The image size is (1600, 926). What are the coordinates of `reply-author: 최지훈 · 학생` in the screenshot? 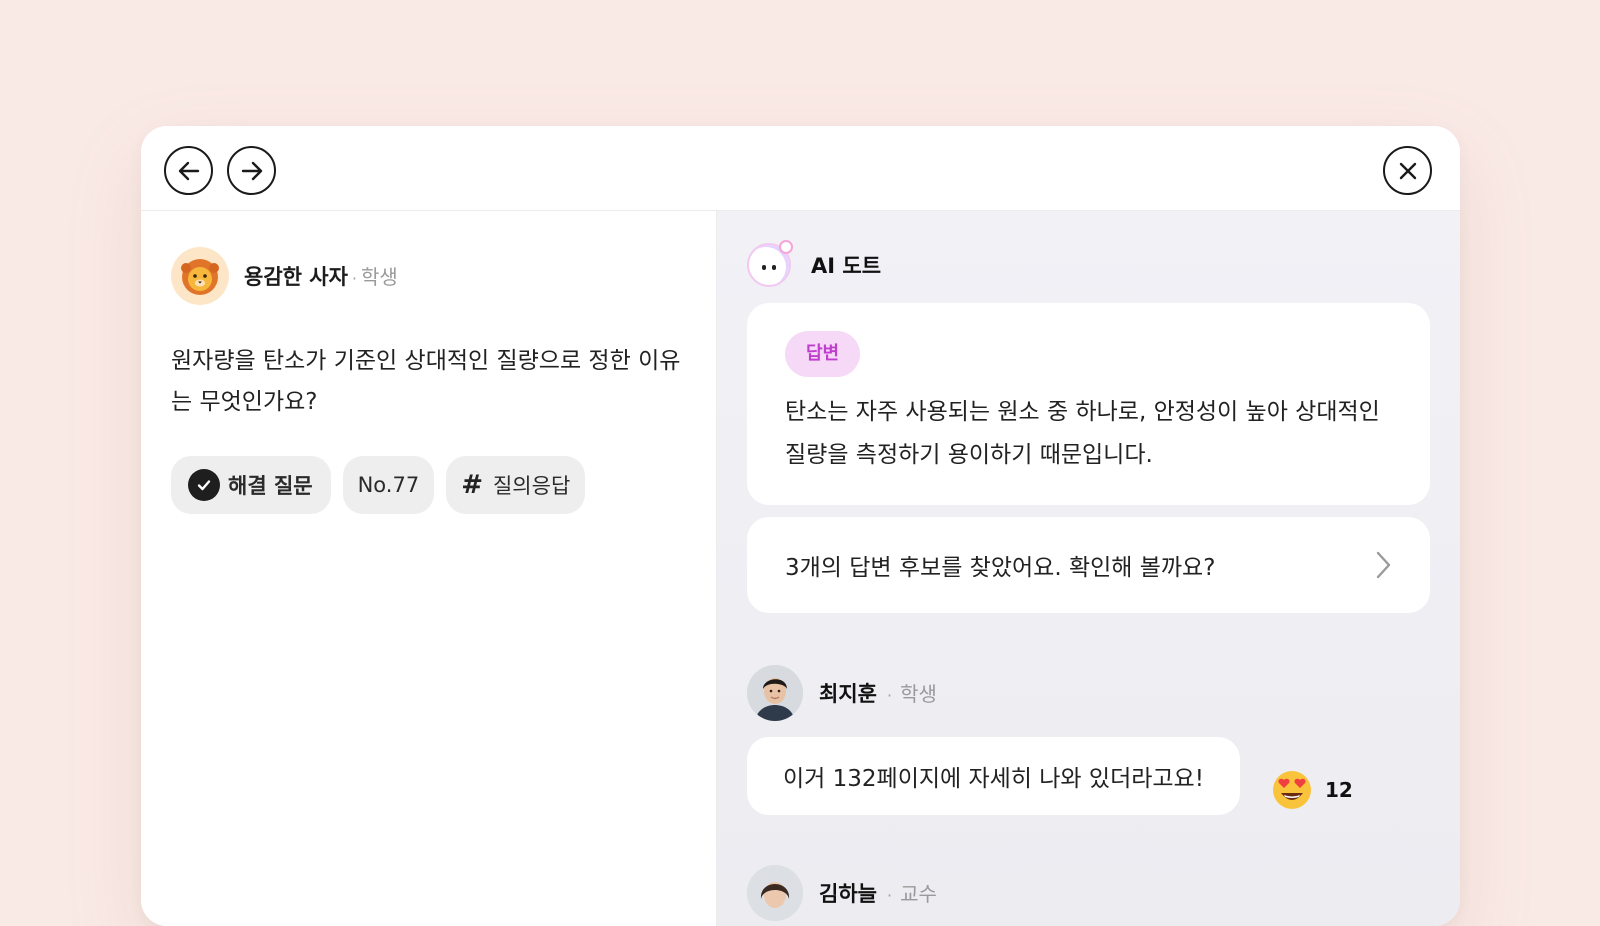 It's located at (878, 693).